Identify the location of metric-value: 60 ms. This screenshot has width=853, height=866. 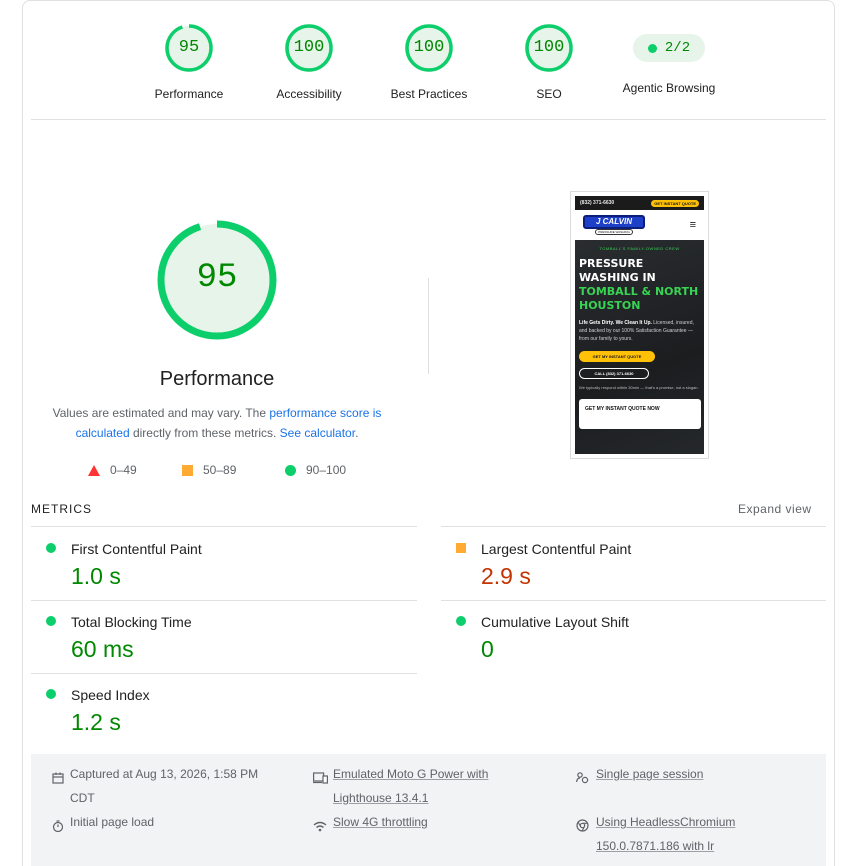
(102, 649).